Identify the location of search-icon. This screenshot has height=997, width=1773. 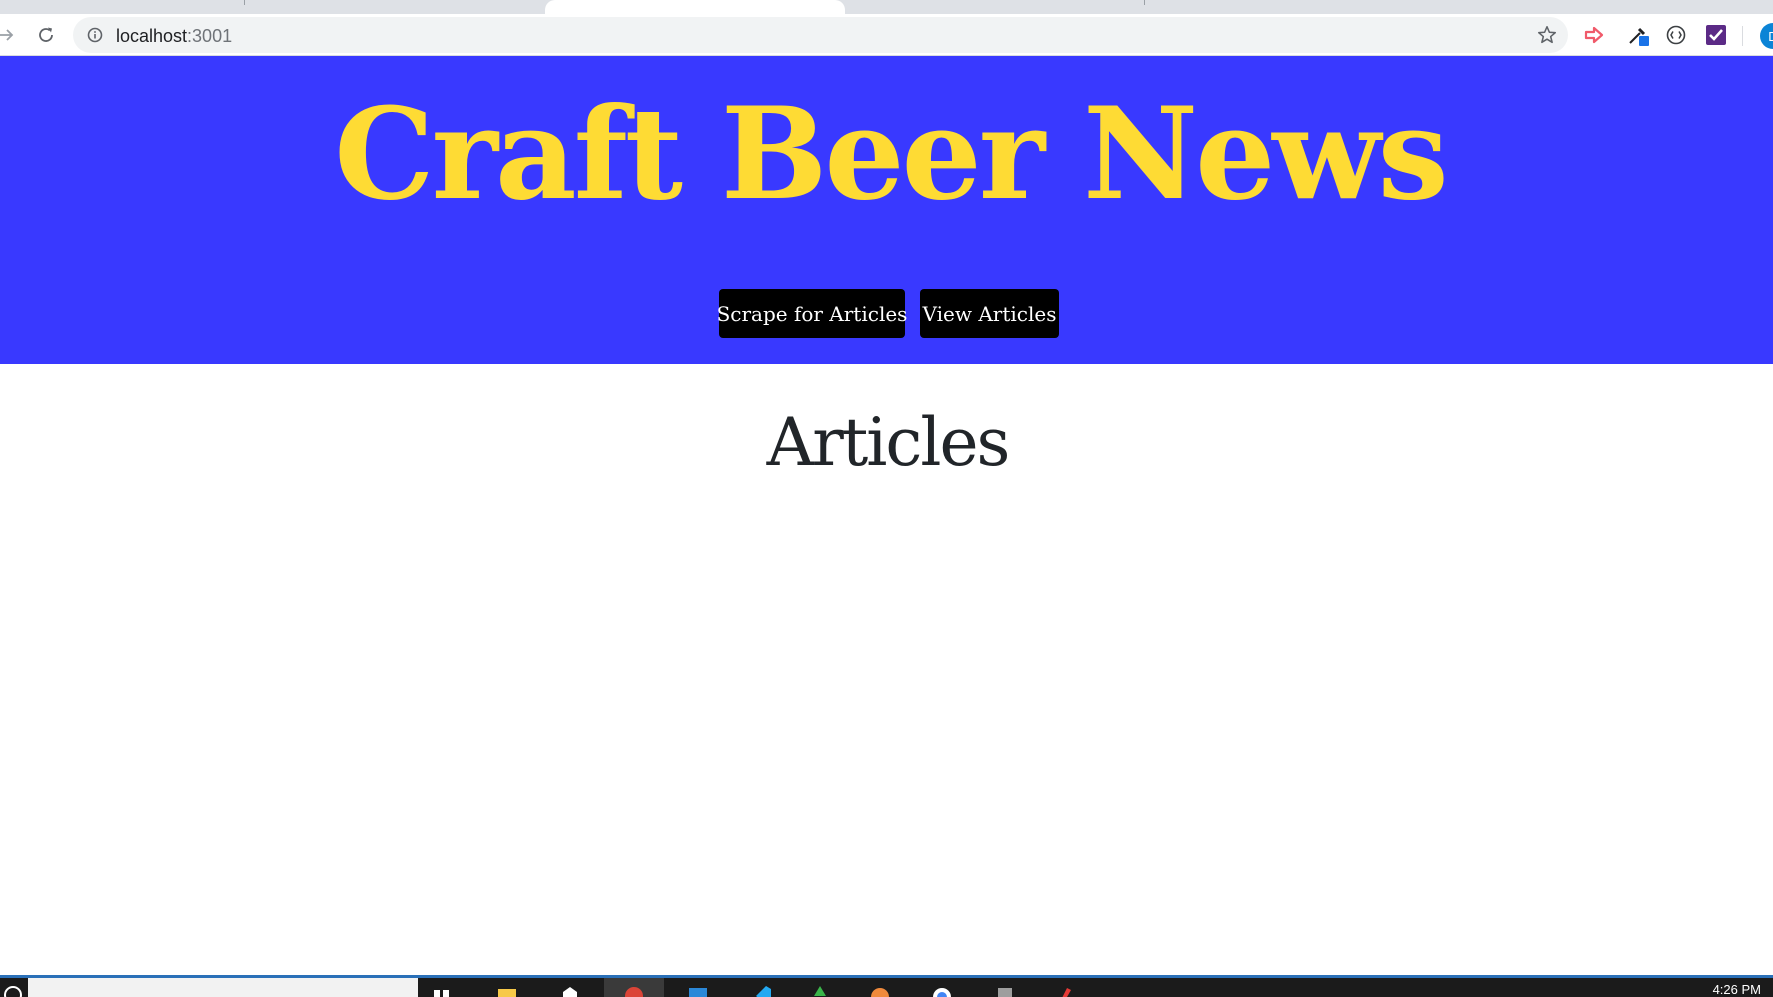
(12, 990).